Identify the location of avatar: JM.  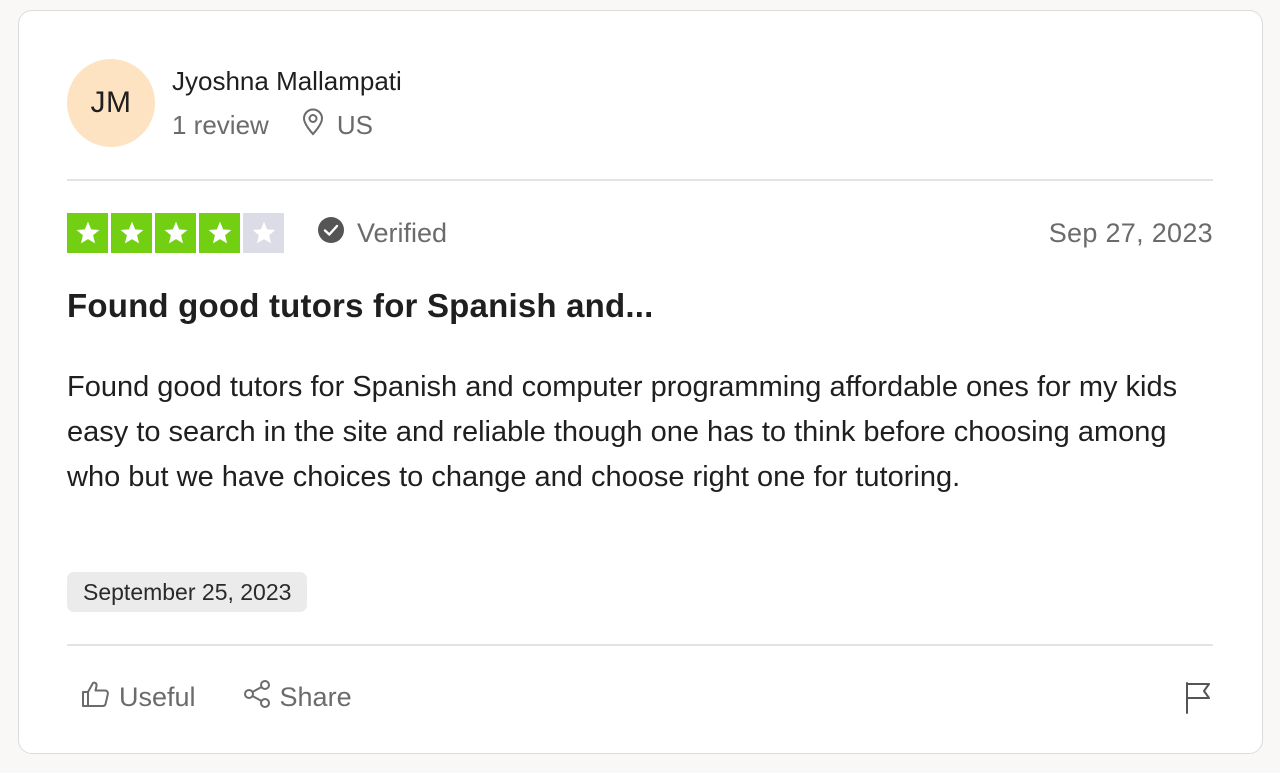
(111, 103).